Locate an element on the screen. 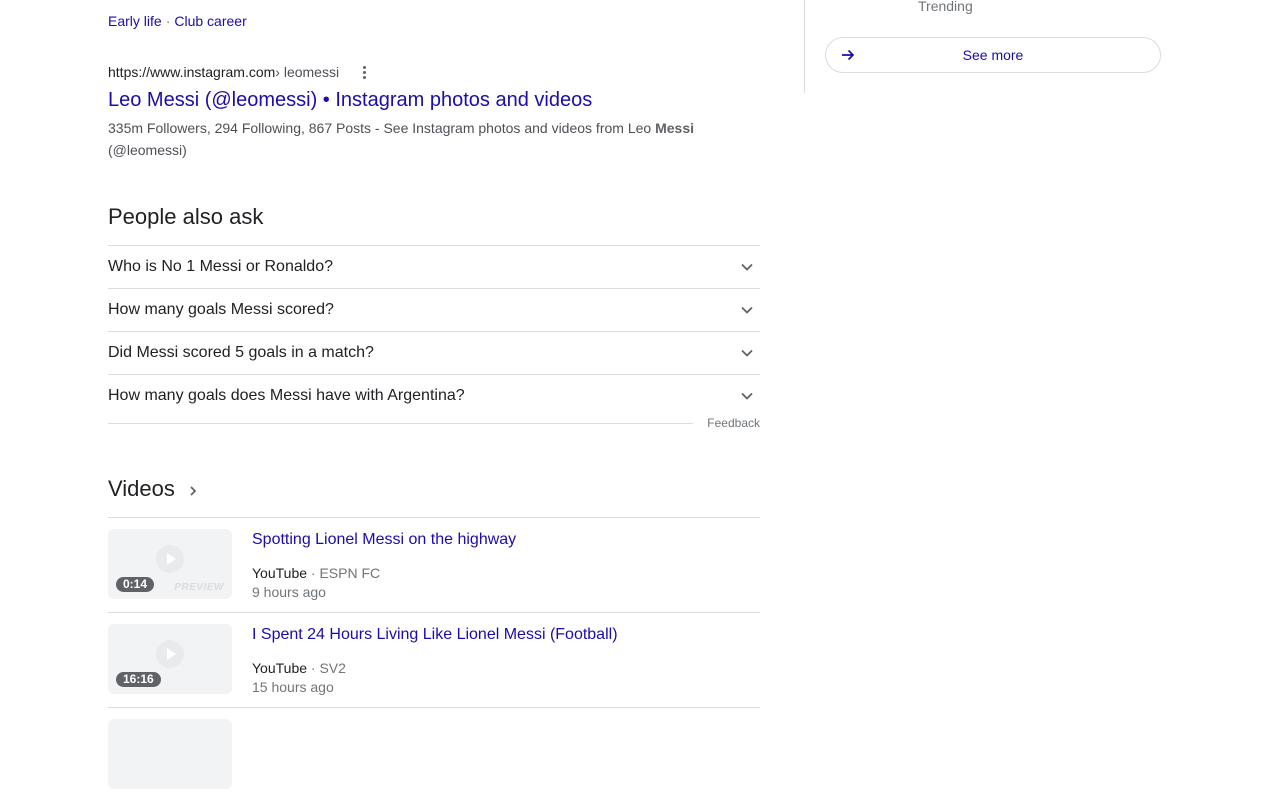 The image size is (1280, 802). preview-badge: PREVIEW is located at coordinates (199, 587).